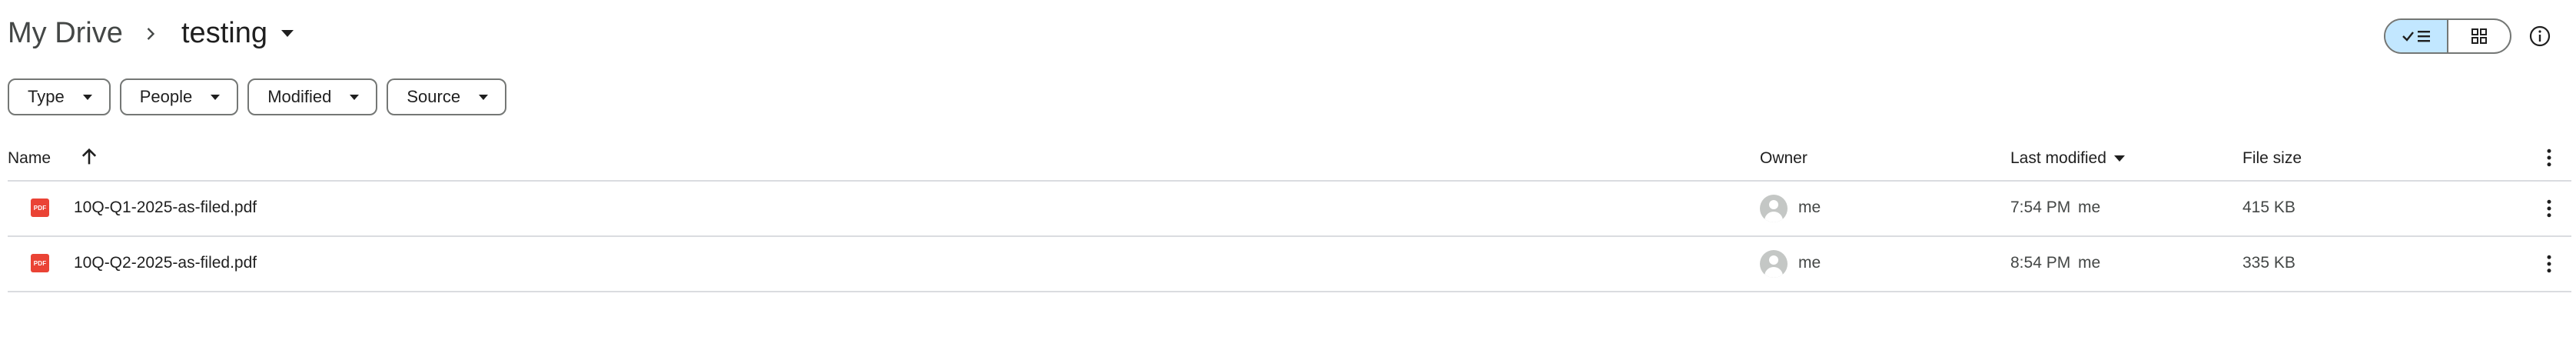 The height and width of the screenshot is (347, 2576). I want to click on filter-source: Source, so click(447, 96).